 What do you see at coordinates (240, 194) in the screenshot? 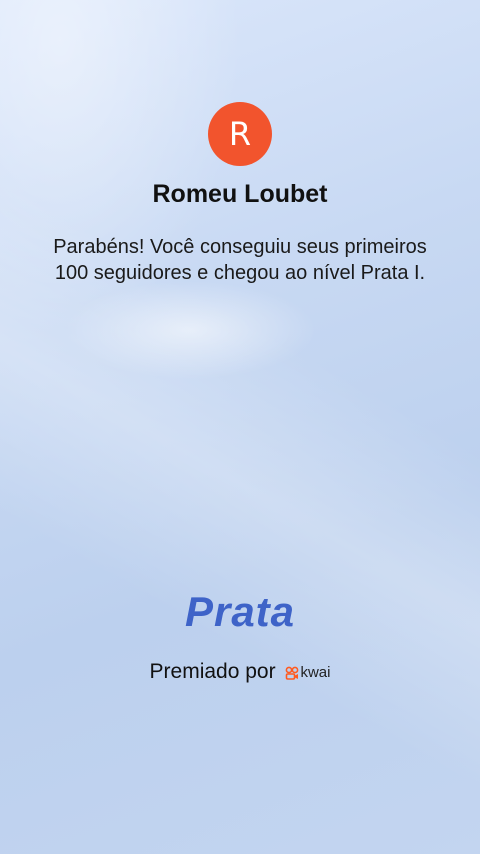
I see `user-name: Romeu Loubet` at bounding box center [240, 194].